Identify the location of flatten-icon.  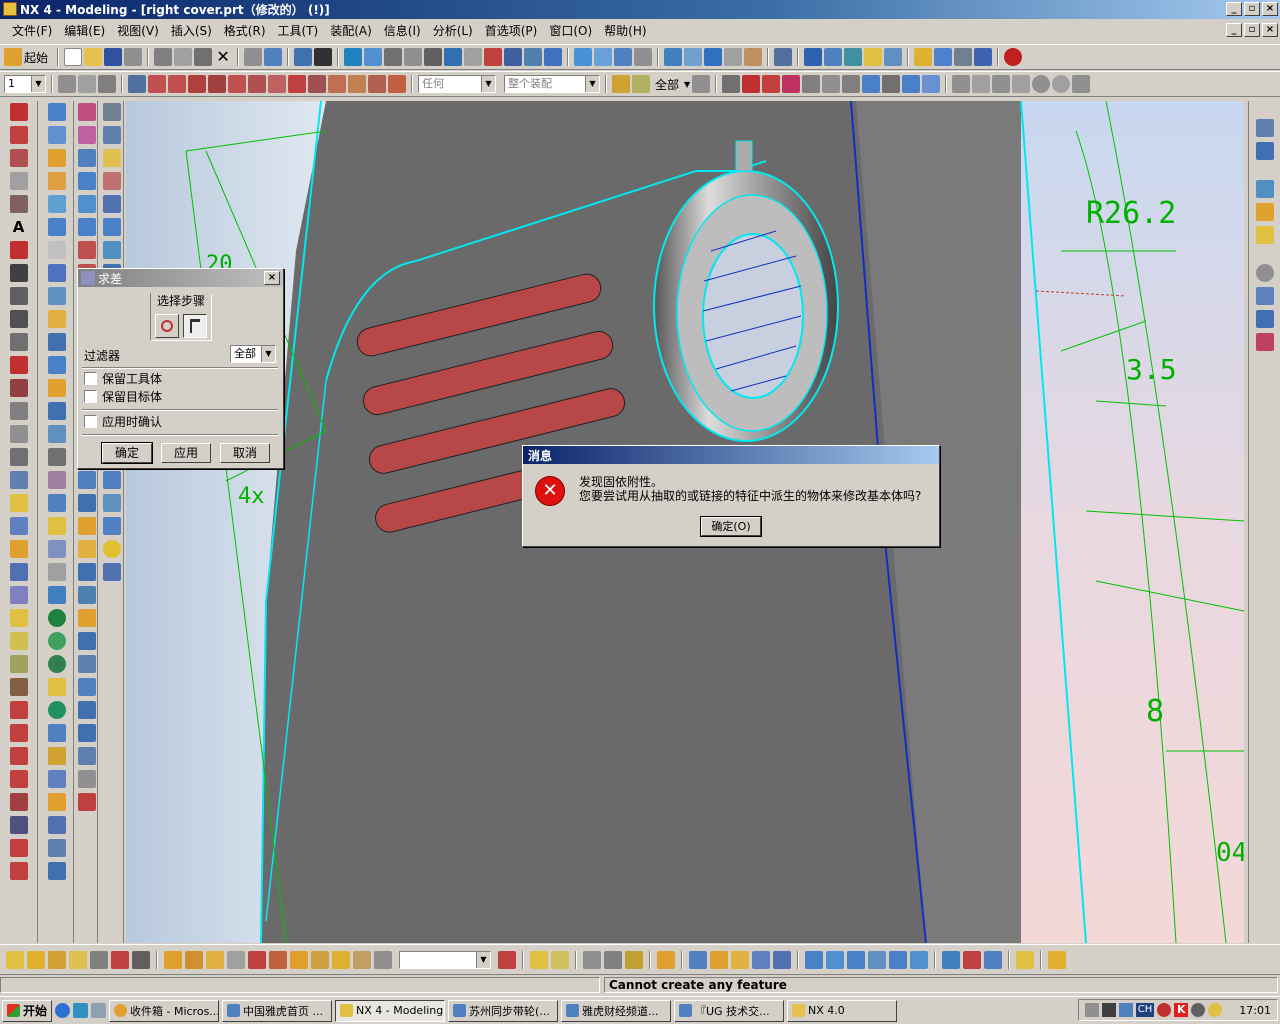
(877, 959).